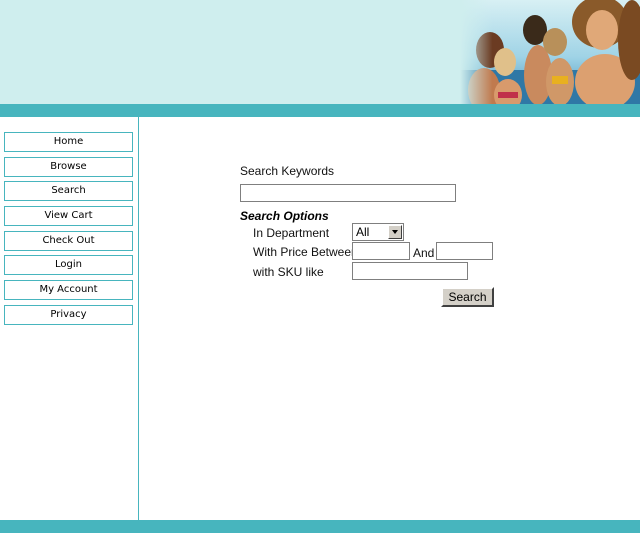 The width and height of the screenshot is (640, 533). Describe the element at coordinates (424, 253) in the screenshot. I see `price-and-label: And` at that location.